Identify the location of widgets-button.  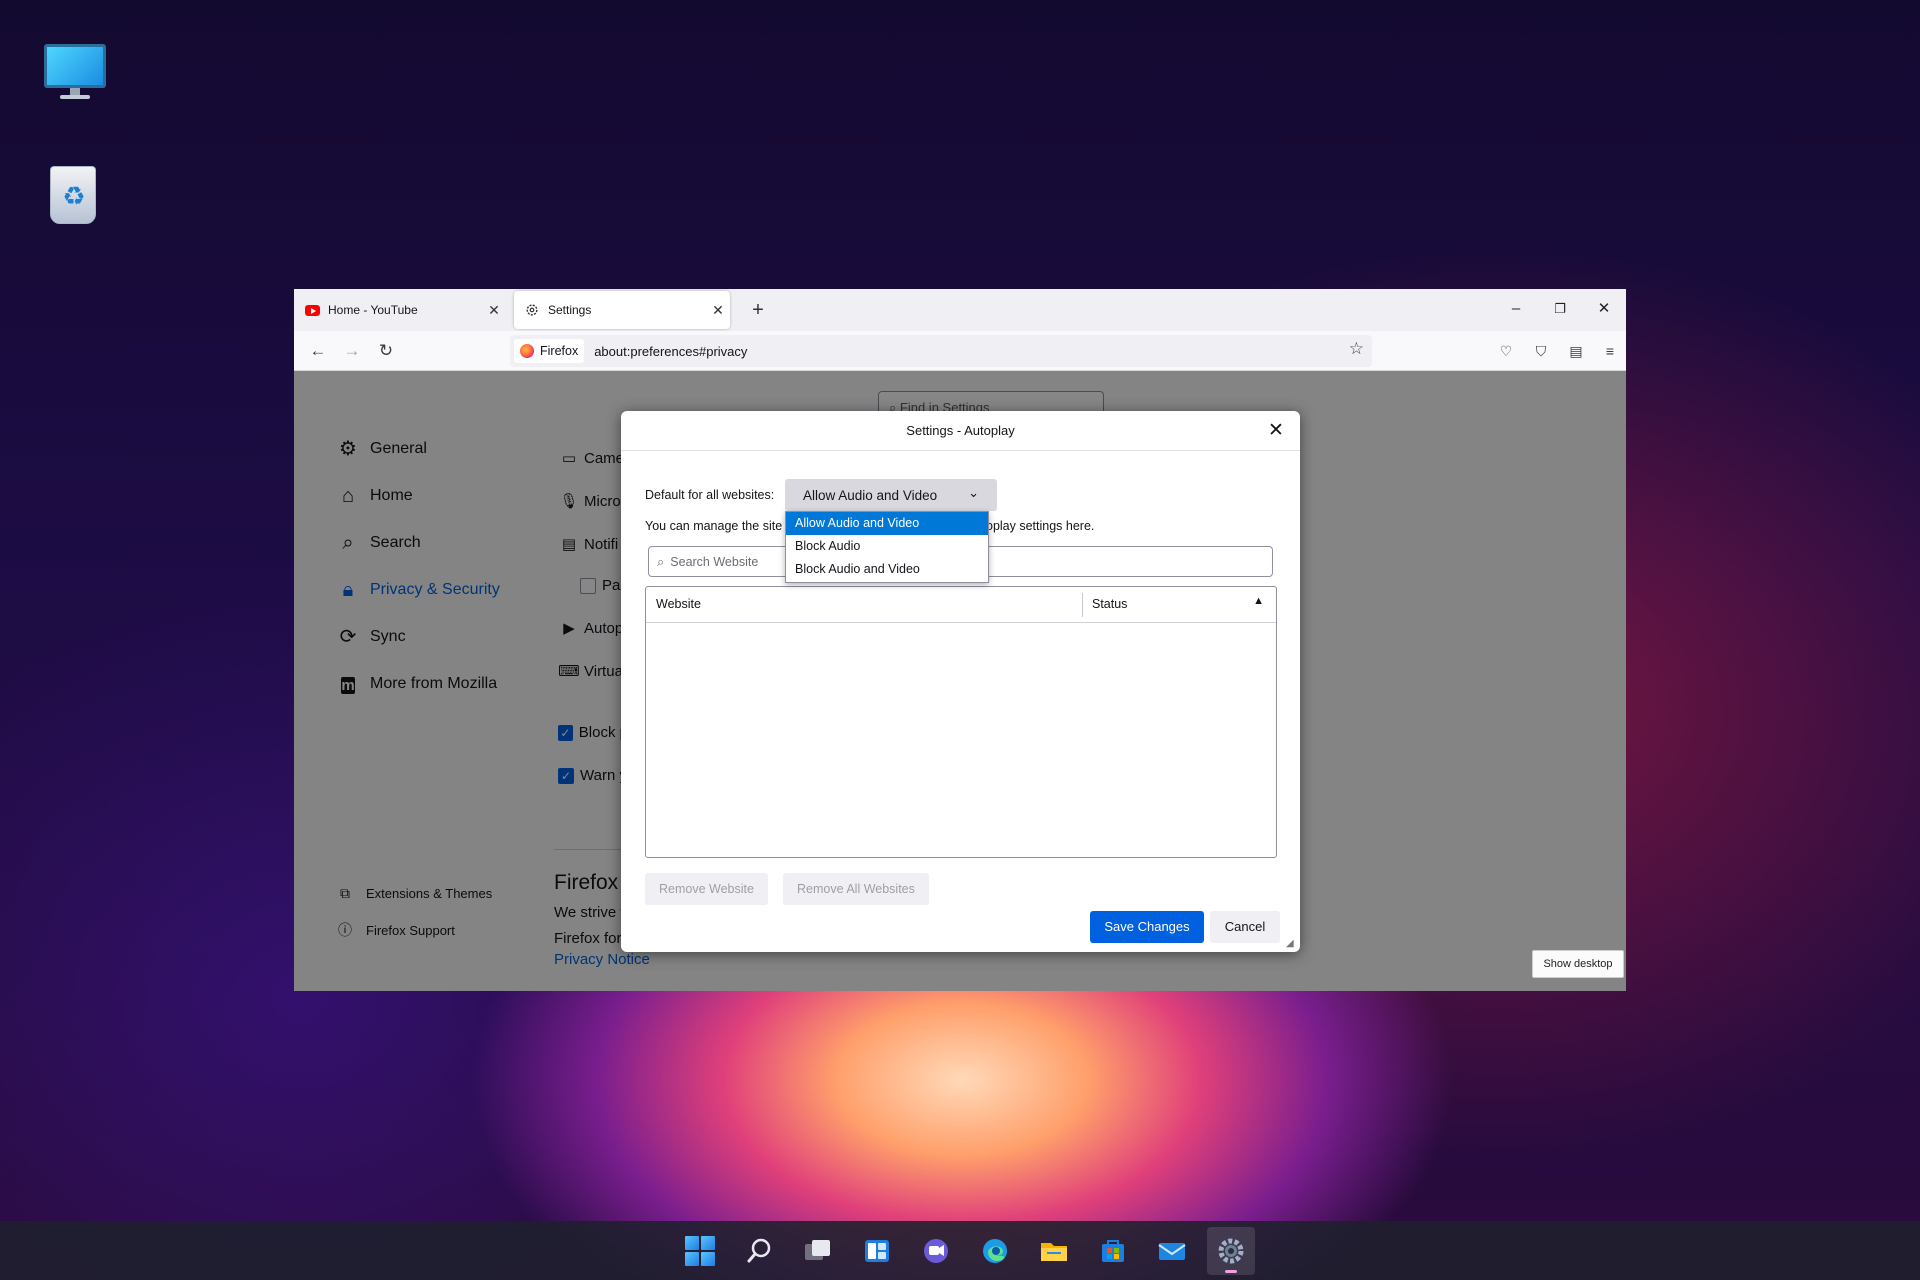
(877, 1251).